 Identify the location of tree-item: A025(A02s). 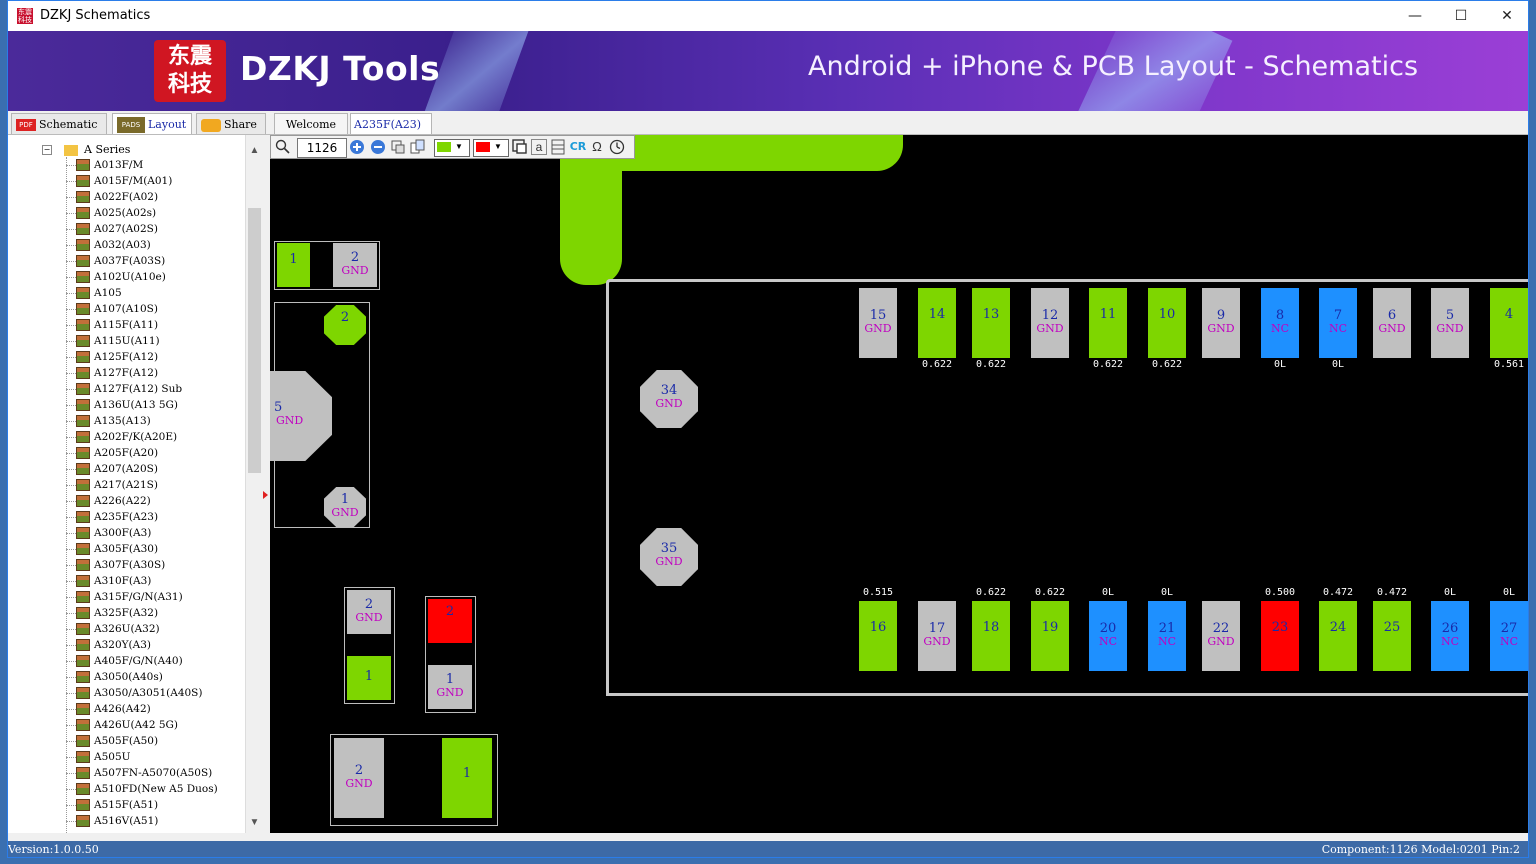
(111, 213).